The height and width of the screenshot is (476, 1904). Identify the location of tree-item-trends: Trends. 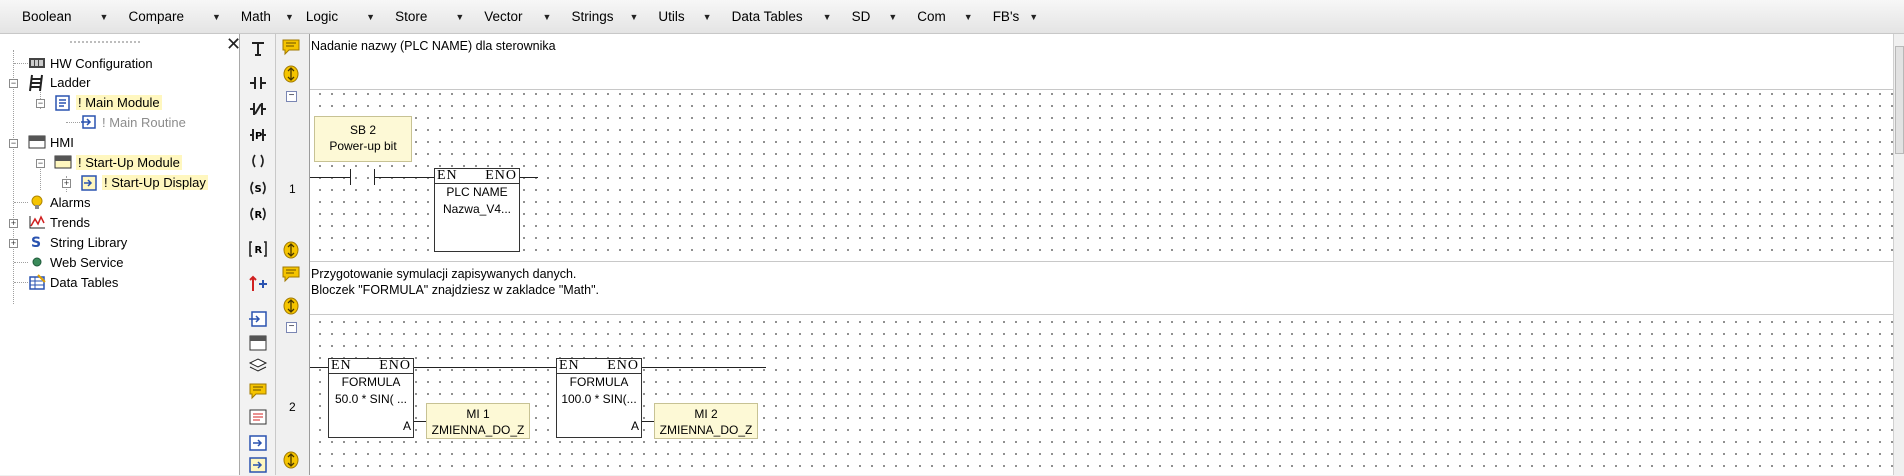
(59, 222).